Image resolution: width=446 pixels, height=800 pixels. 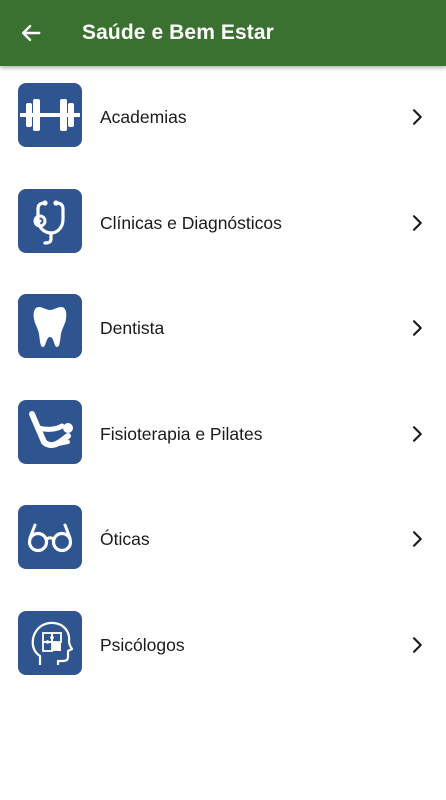 I want to click on pilates-pose-icon, so click(x=51, y=429).